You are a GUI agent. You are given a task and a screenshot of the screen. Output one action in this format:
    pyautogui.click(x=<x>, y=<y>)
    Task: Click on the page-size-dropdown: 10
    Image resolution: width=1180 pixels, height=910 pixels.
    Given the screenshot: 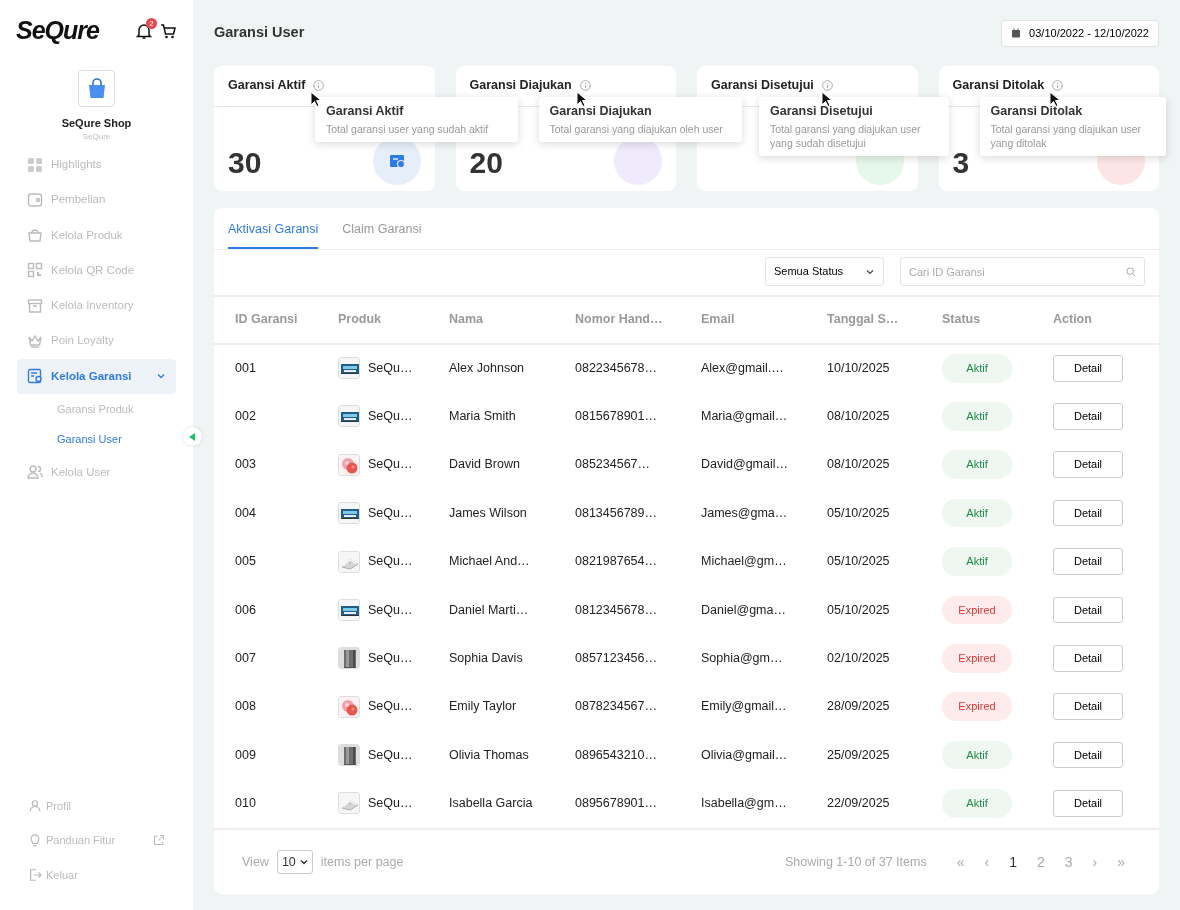 What is the action you would take?
    pyautogui.click(x=294, y=862)
    